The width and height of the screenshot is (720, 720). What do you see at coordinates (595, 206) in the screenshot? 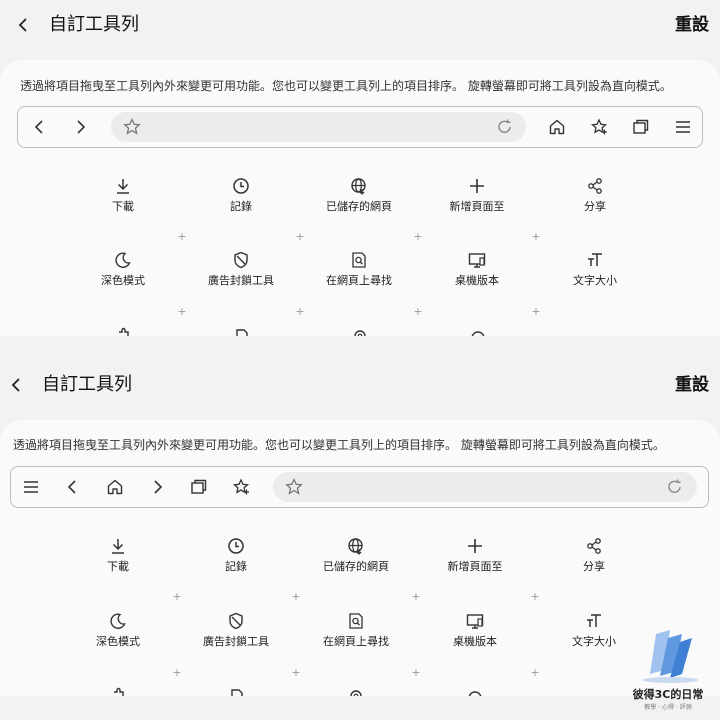
I see `grid-item-label: 分享` at bounding box center [595, 206].